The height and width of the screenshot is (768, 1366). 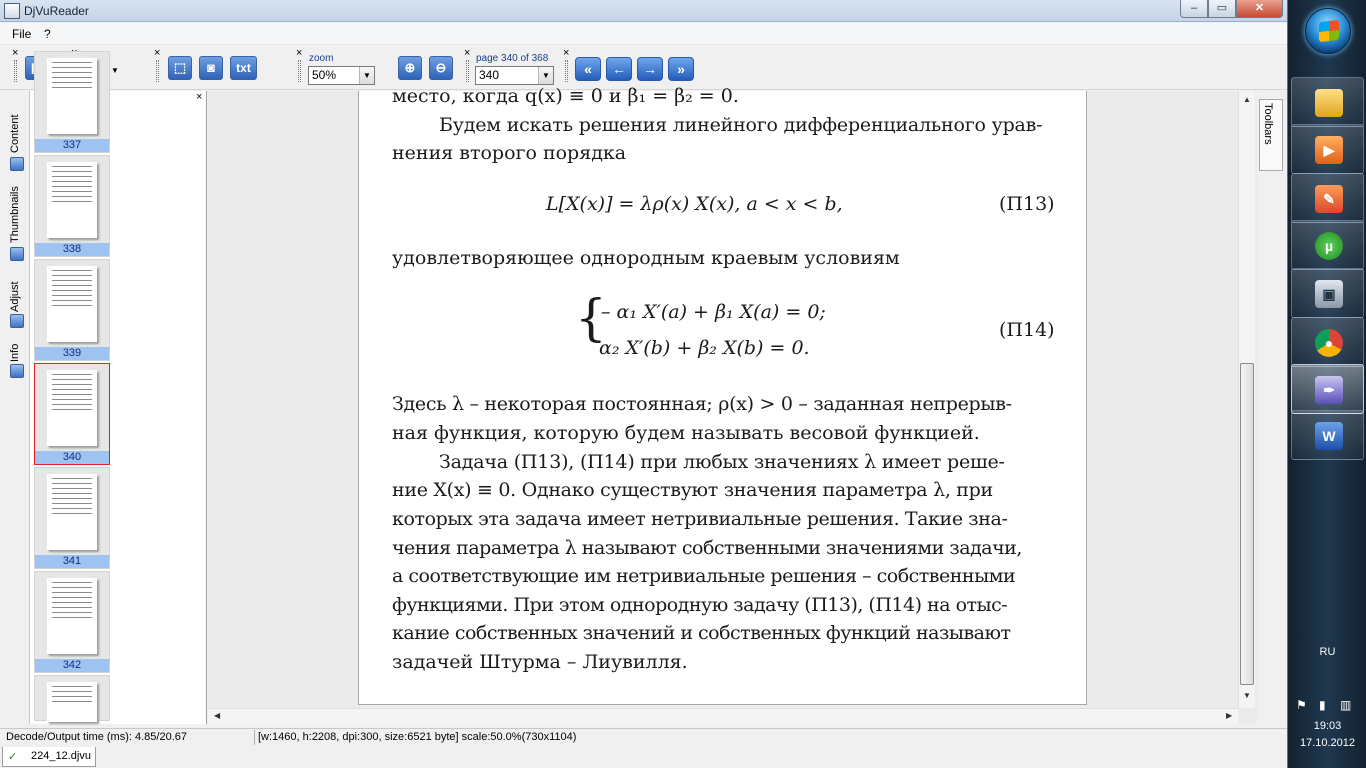 I want to click on language-indicator: RU, so click(x=1327, y=652).